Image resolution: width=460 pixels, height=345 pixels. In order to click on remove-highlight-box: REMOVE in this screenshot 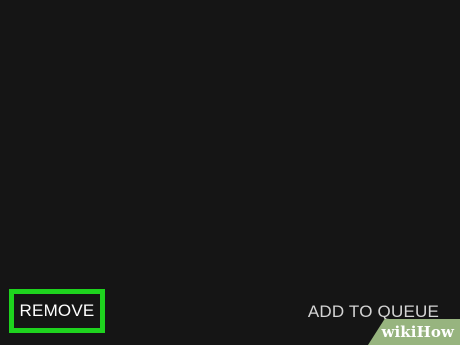, I will do `click(57, 311)`.